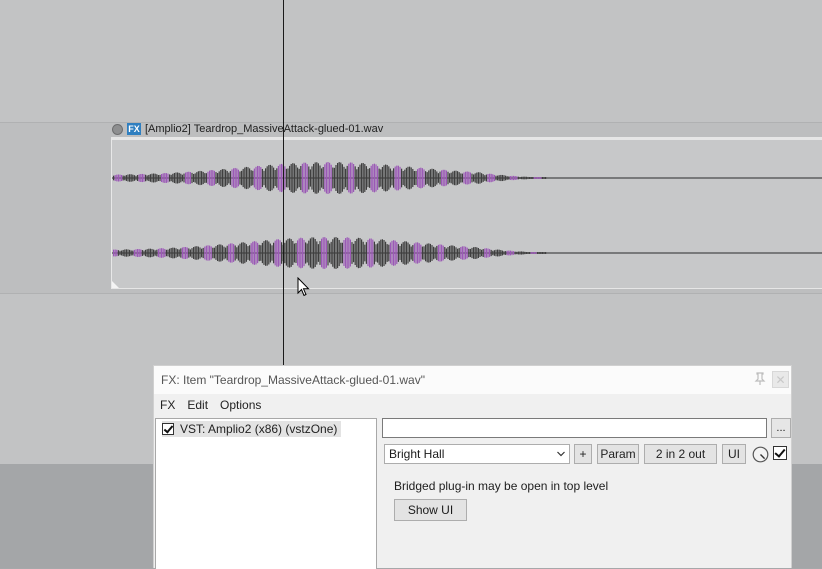 The height and width of the screenshot is (569, 822). Describe the element at coordinates (134, 129) in the screenshot. I see `item-fx-icon: FX` at that location.